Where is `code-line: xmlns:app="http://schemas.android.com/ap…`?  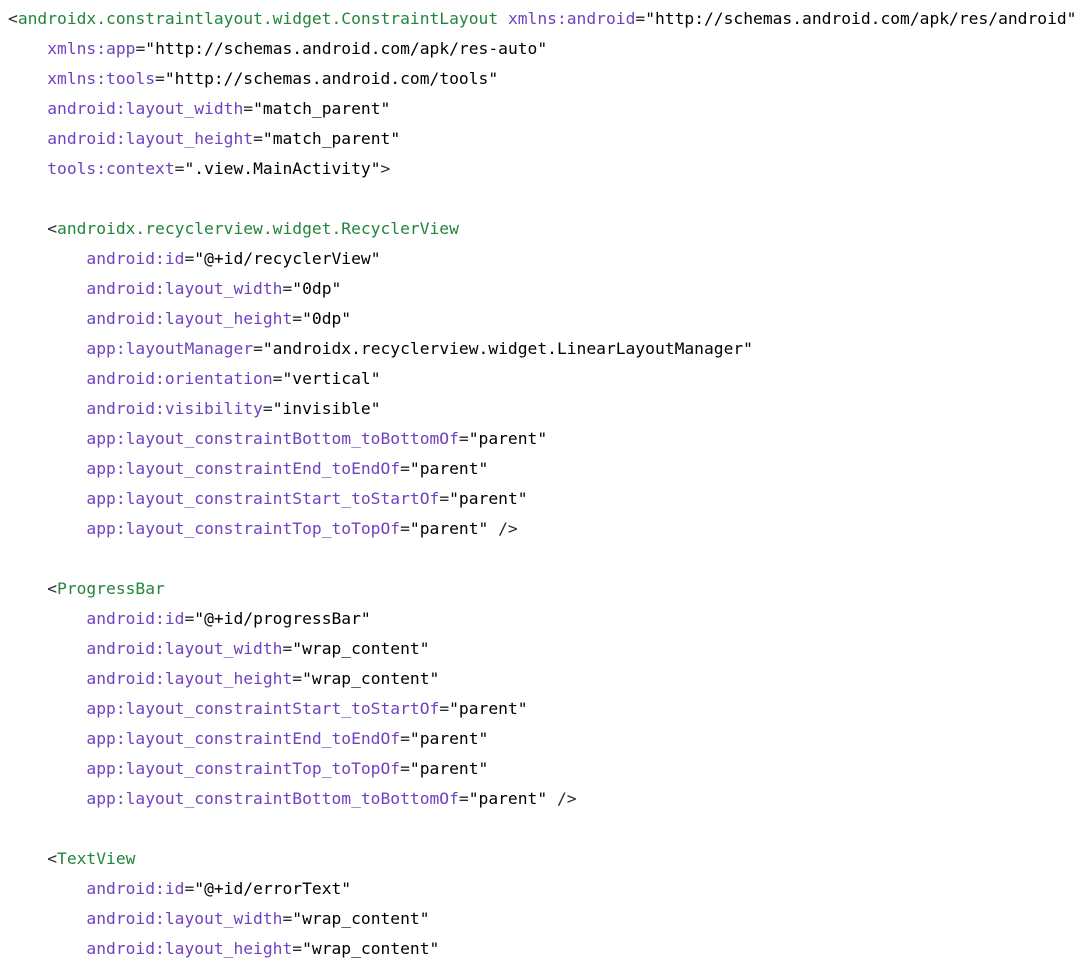
code-line: xmlns:app="http://schemas.android.com/ap… is located at coordinates (550, 49).